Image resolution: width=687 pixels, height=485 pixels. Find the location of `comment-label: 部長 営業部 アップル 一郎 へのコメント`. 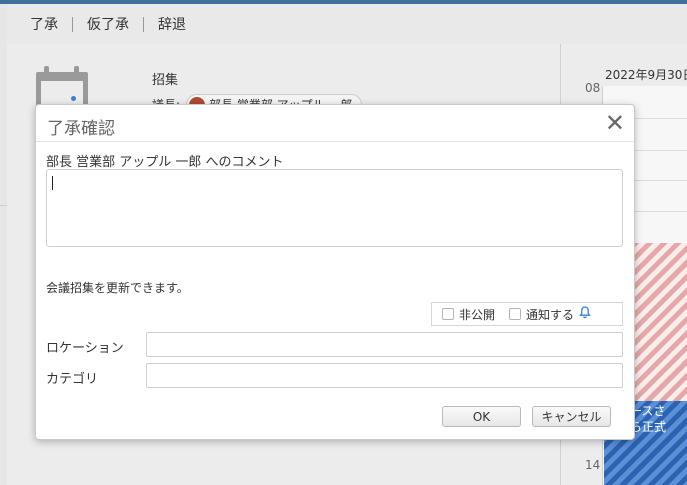

comment-label: 部長 営業部 アップル 一郎 へのコメント is located at coordinates (165, 162).